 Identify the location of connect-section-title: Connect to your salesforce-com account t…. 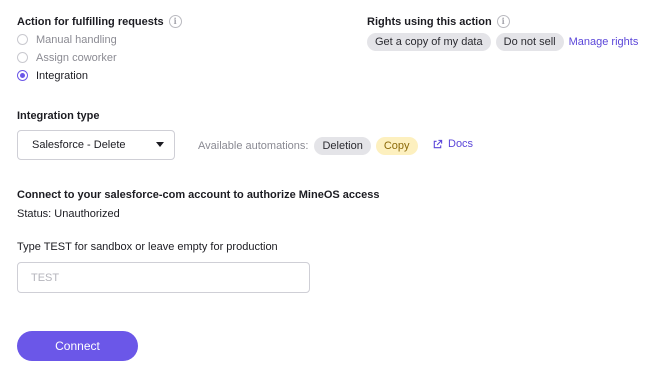
(198, 195).